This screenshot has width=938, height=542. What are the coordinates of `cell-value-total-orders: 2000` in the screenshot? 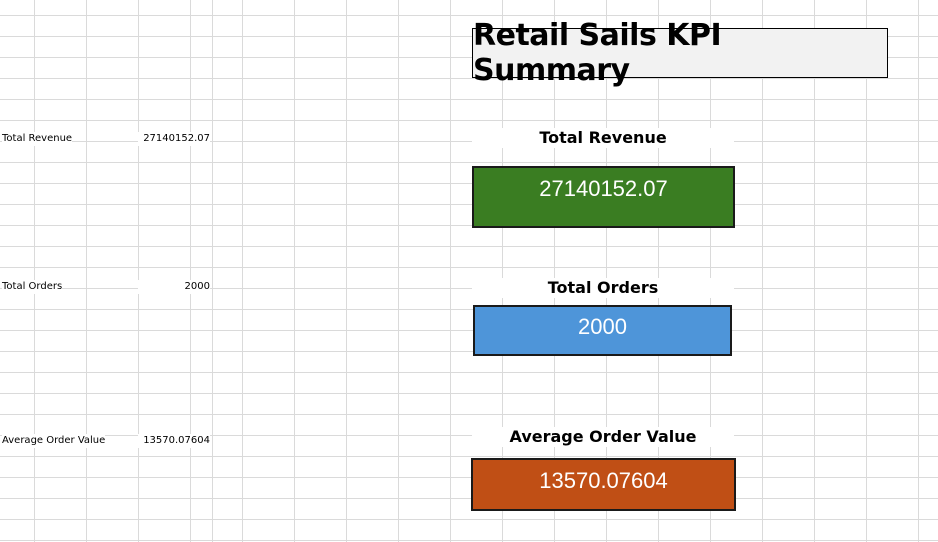 It's located at (174, 287).